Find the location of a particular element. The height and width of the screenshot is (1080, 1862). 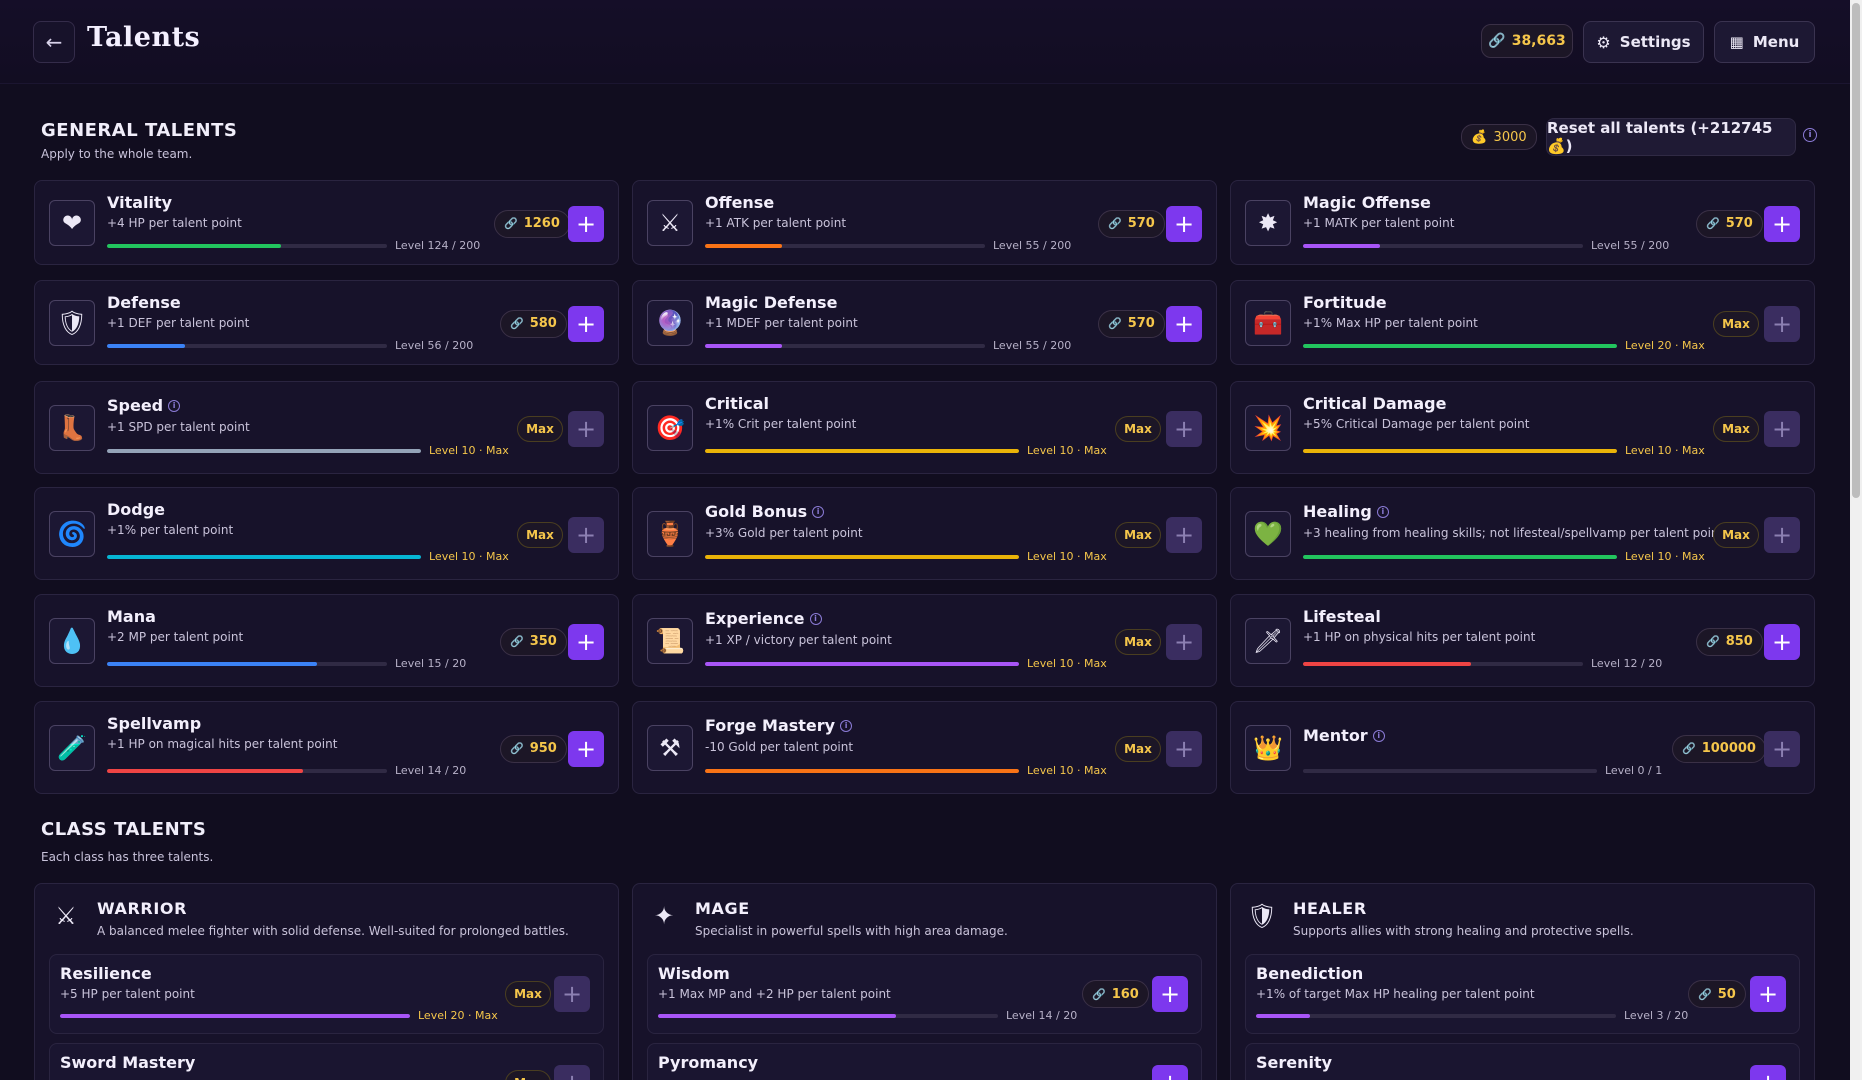

talent-description: +1 HP on magical hits per talent point is located at coordinates (222, 744).